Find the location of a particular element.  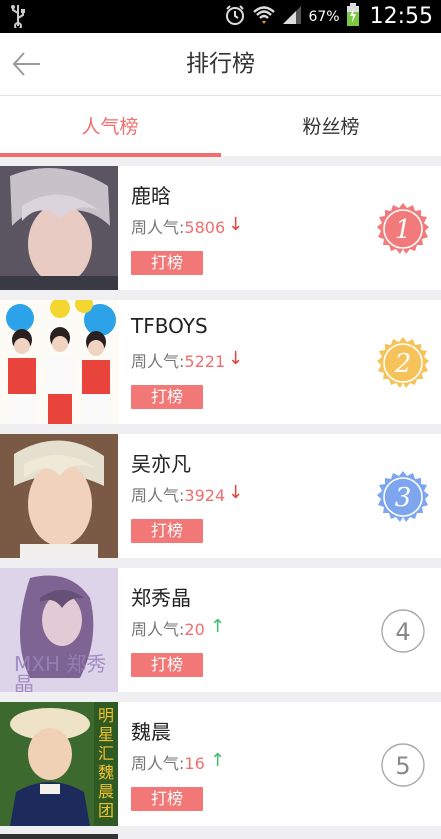

weekly-popularity: 周人气:5806 is located at coordinates (178, 226).